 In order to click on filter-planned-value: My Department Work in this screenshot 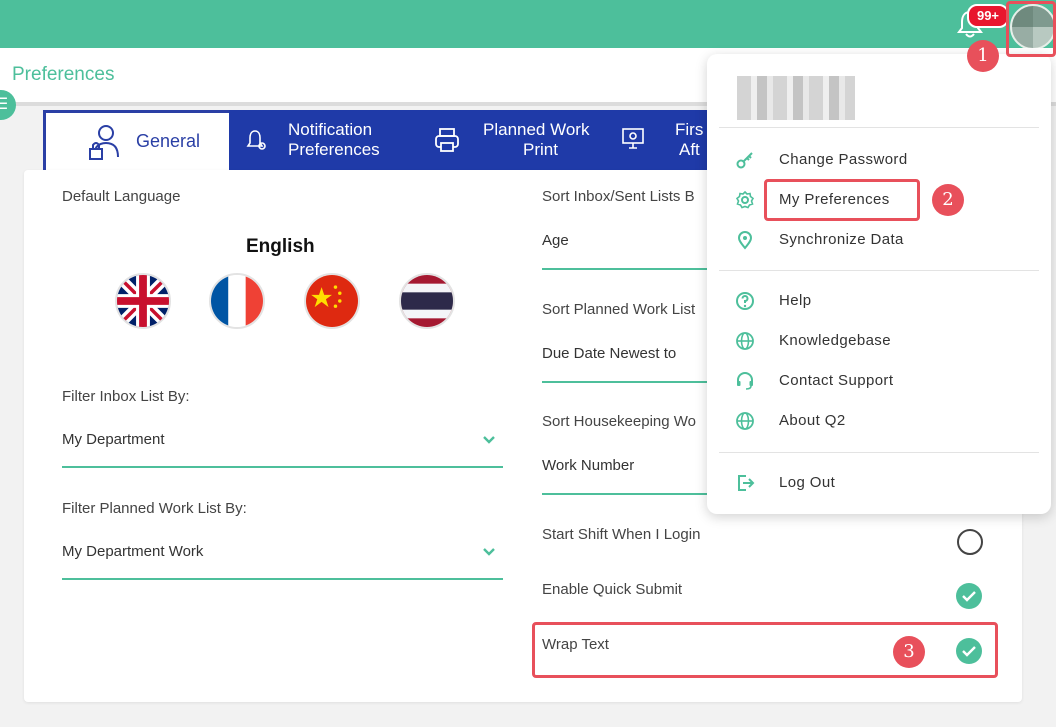, I will do `click(133, 551)`.